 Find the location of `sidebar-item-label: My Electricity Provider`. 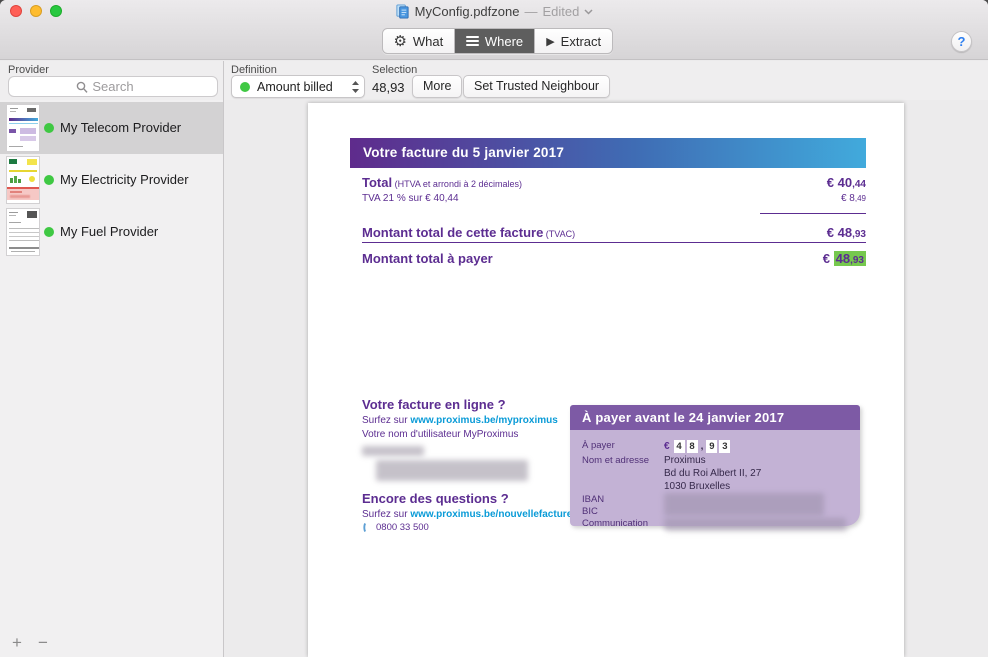

sidebar-item-label: My Electricity Provider is located at coordinates (124, 179).